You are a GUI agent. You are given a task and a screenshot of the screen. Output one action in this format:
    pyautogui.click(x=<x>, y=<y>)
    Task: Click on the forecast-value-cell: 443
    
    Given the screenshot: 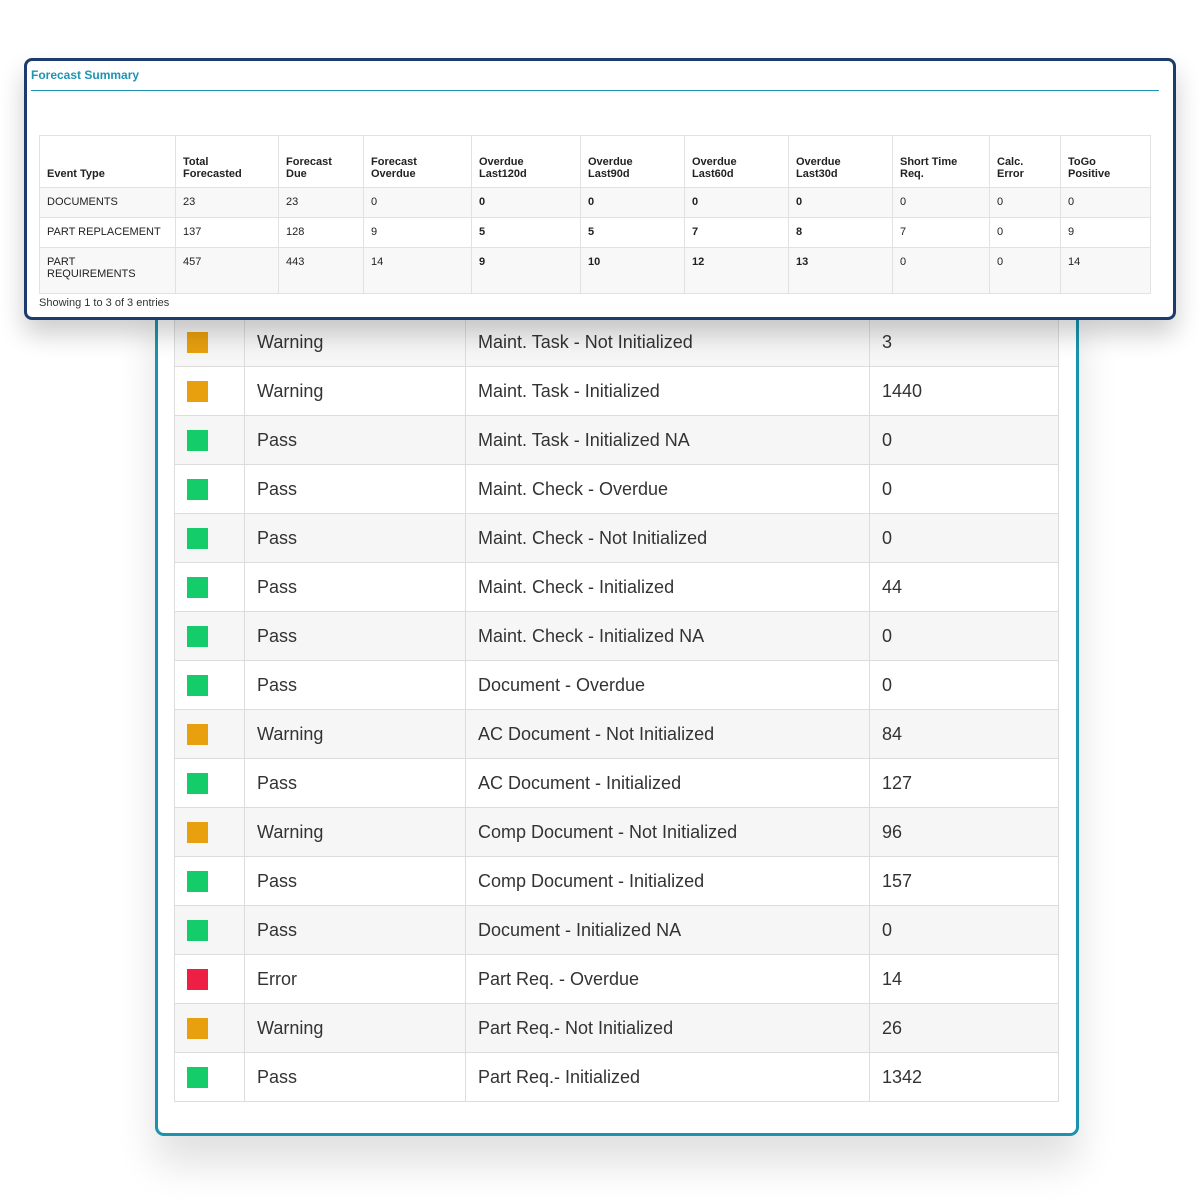 What is the action you would take?
    pyautogui.click(x=321, y=270)
    